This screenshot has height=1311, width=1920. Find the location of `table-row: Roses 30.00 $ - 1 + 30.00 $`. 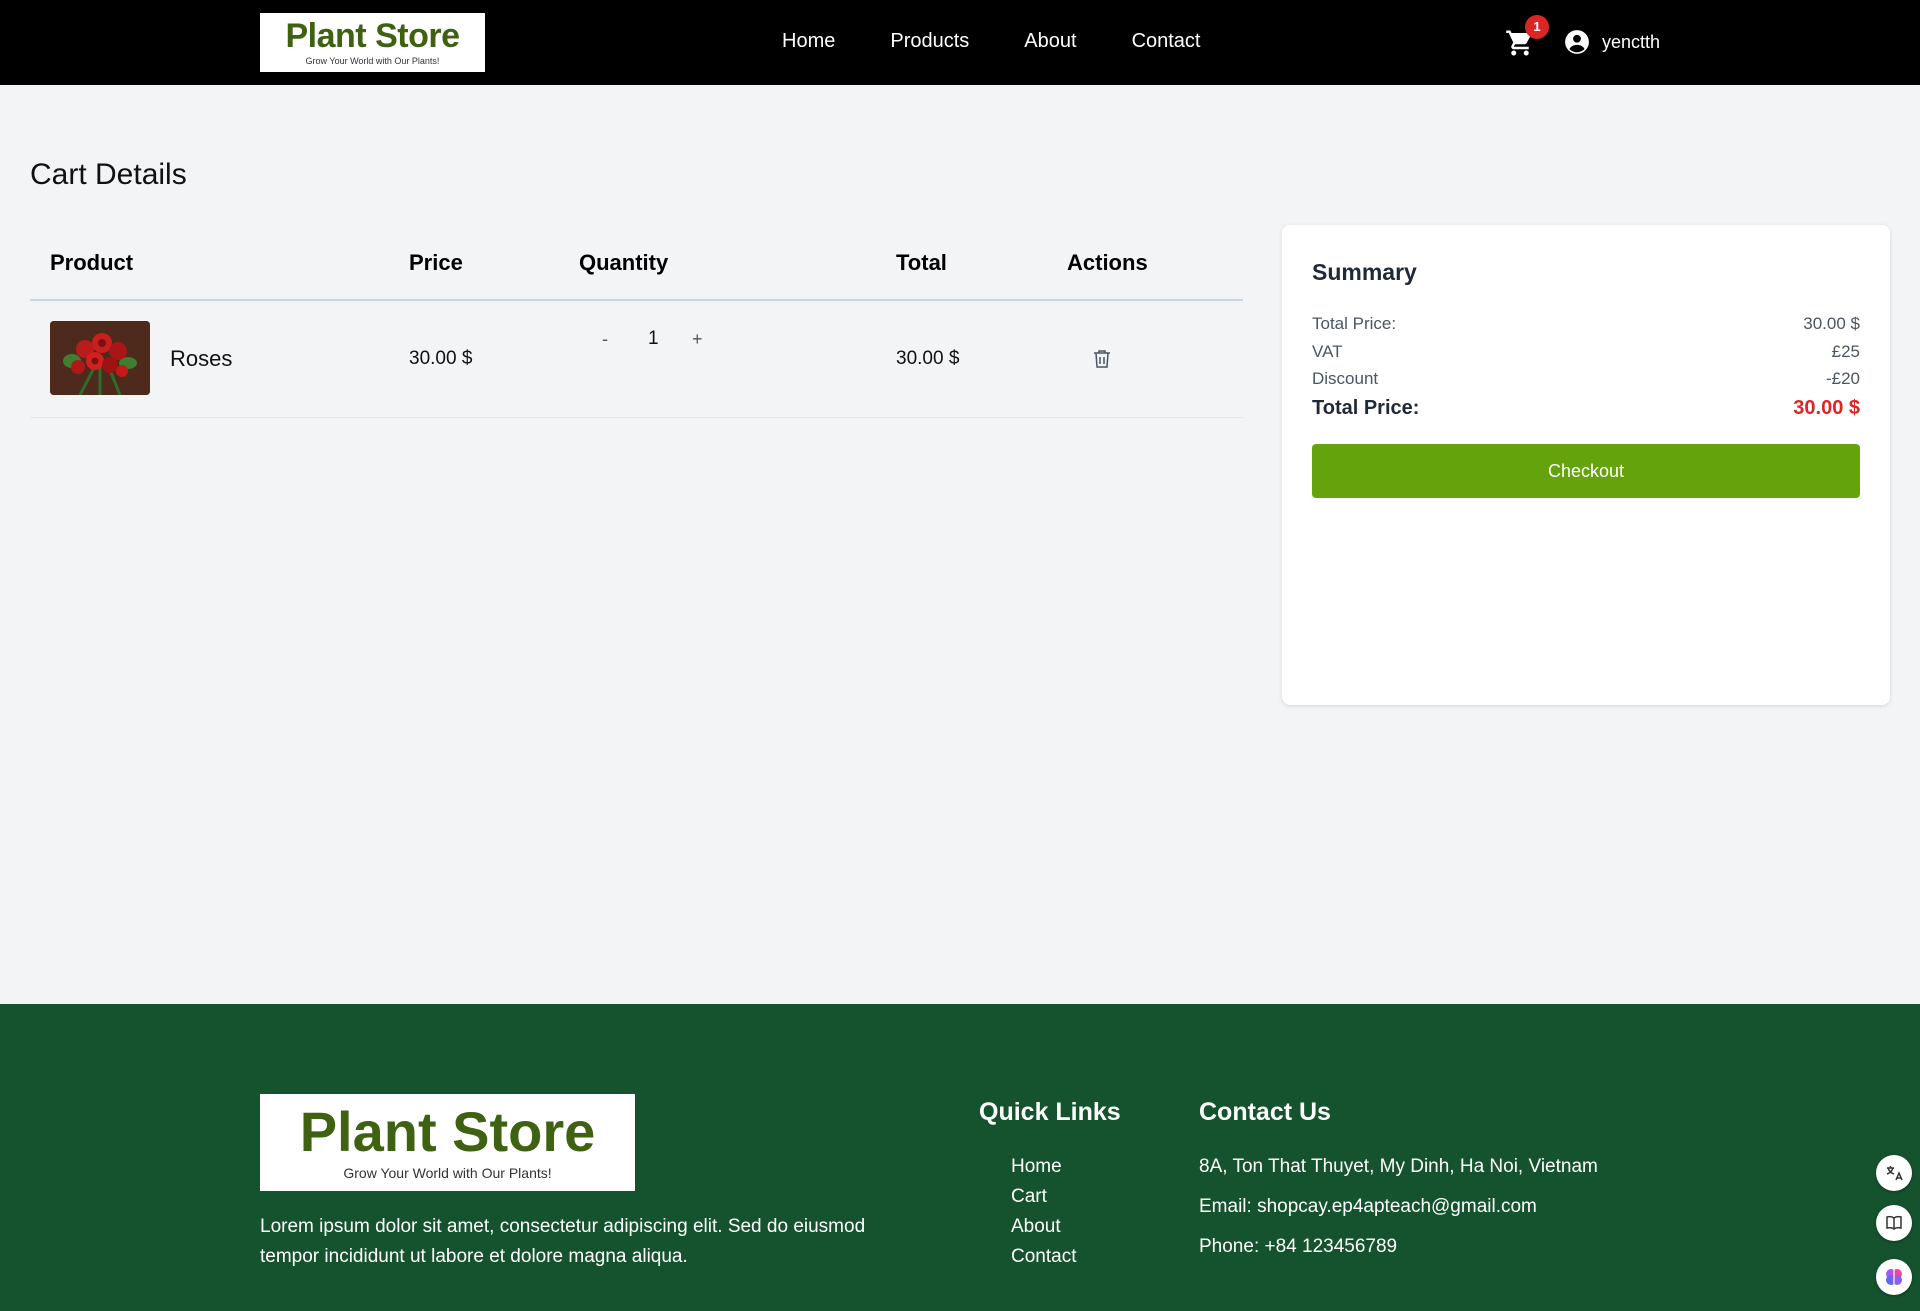

table-row: Roses 30.00 $ - 1 + 30.00 $ is located at coordinates (636, 359).